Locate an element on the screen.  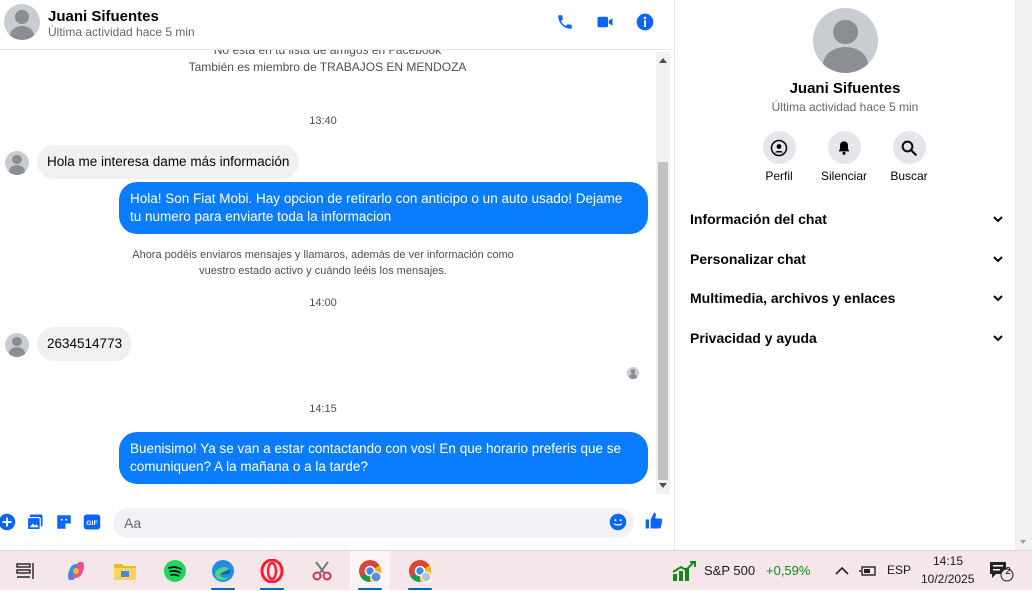
snipping-tool-icon is located at coordinates (322, 571).